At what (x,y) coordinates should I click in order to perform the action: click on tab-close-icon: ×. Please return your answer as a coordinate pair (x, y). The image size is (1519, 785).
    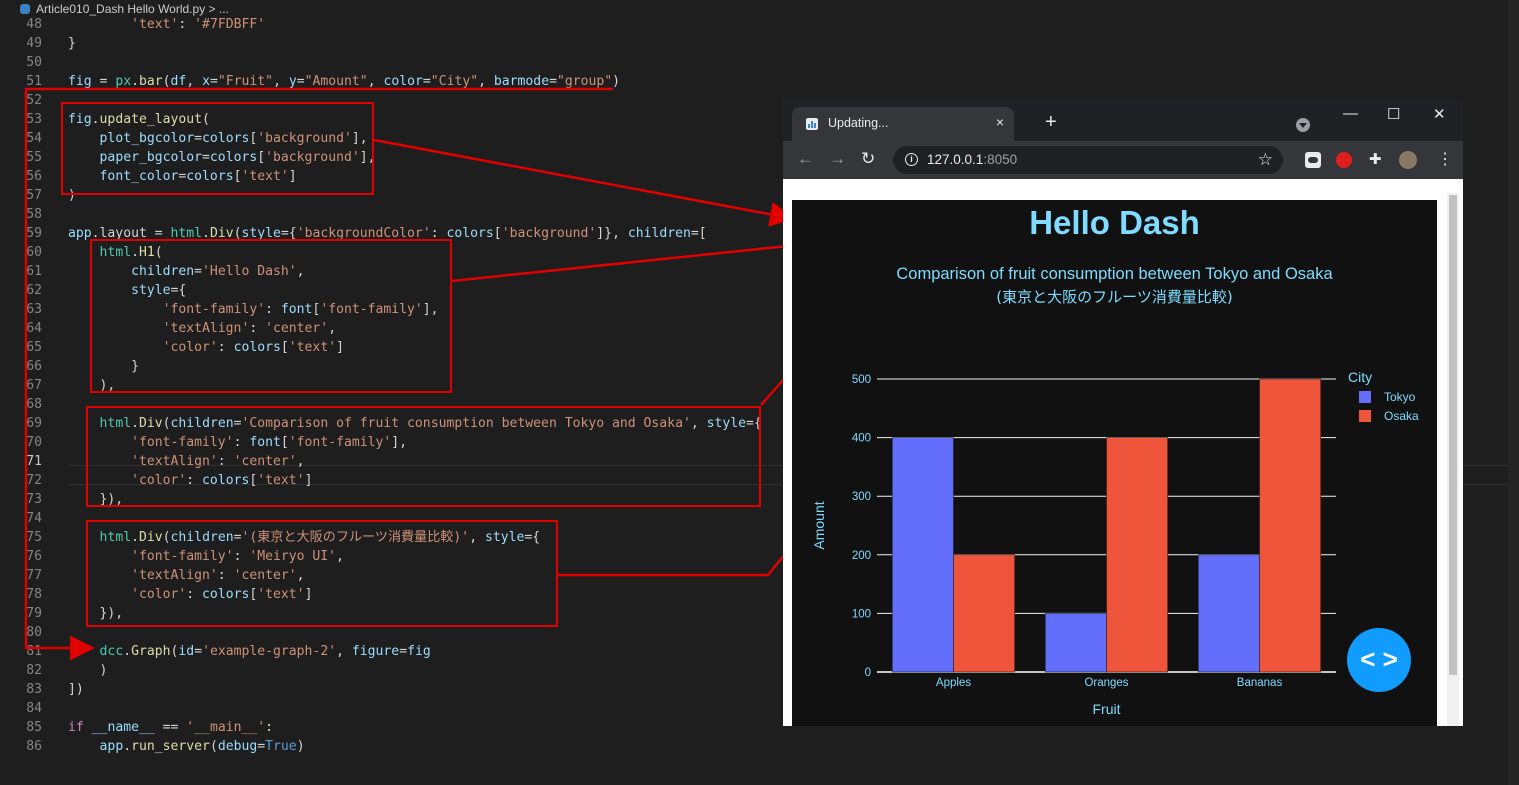
    Looking at the image, I should click on (1000, 122).